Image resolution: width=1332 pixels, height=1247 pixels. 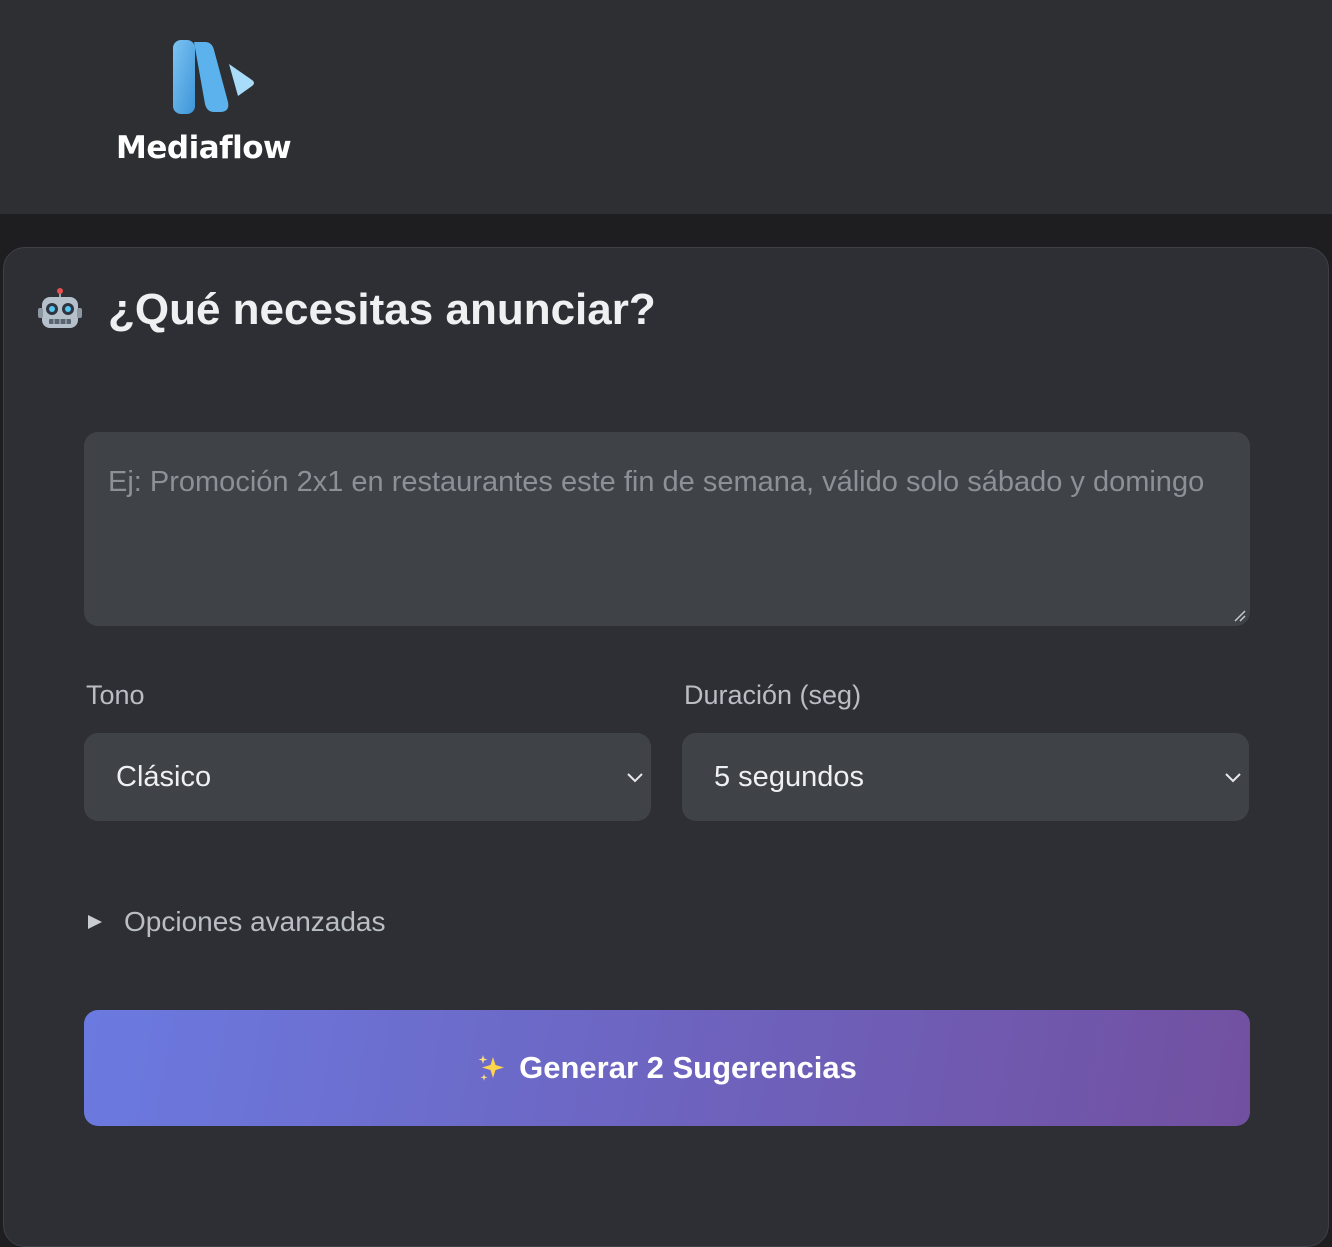 What do you see at coordinates (255, 921) in the screenshot?
I see `advanced-options-label: Opciones avanzadas` at bounding box center [255, 921].